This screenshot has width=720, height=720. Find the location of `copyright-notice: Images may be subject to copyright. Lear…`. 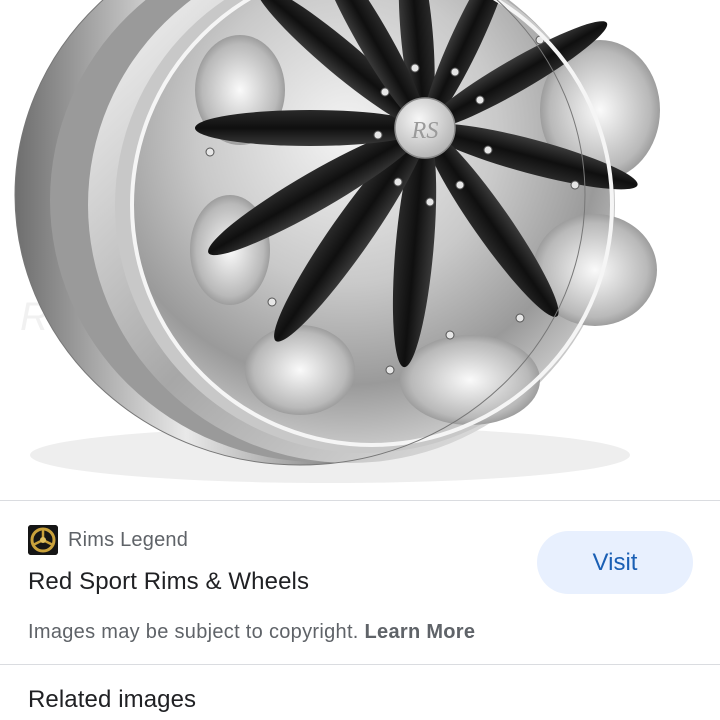

copyright-notice: Images may be subject to copyright. Lear… is located at coordinates (251, 632).